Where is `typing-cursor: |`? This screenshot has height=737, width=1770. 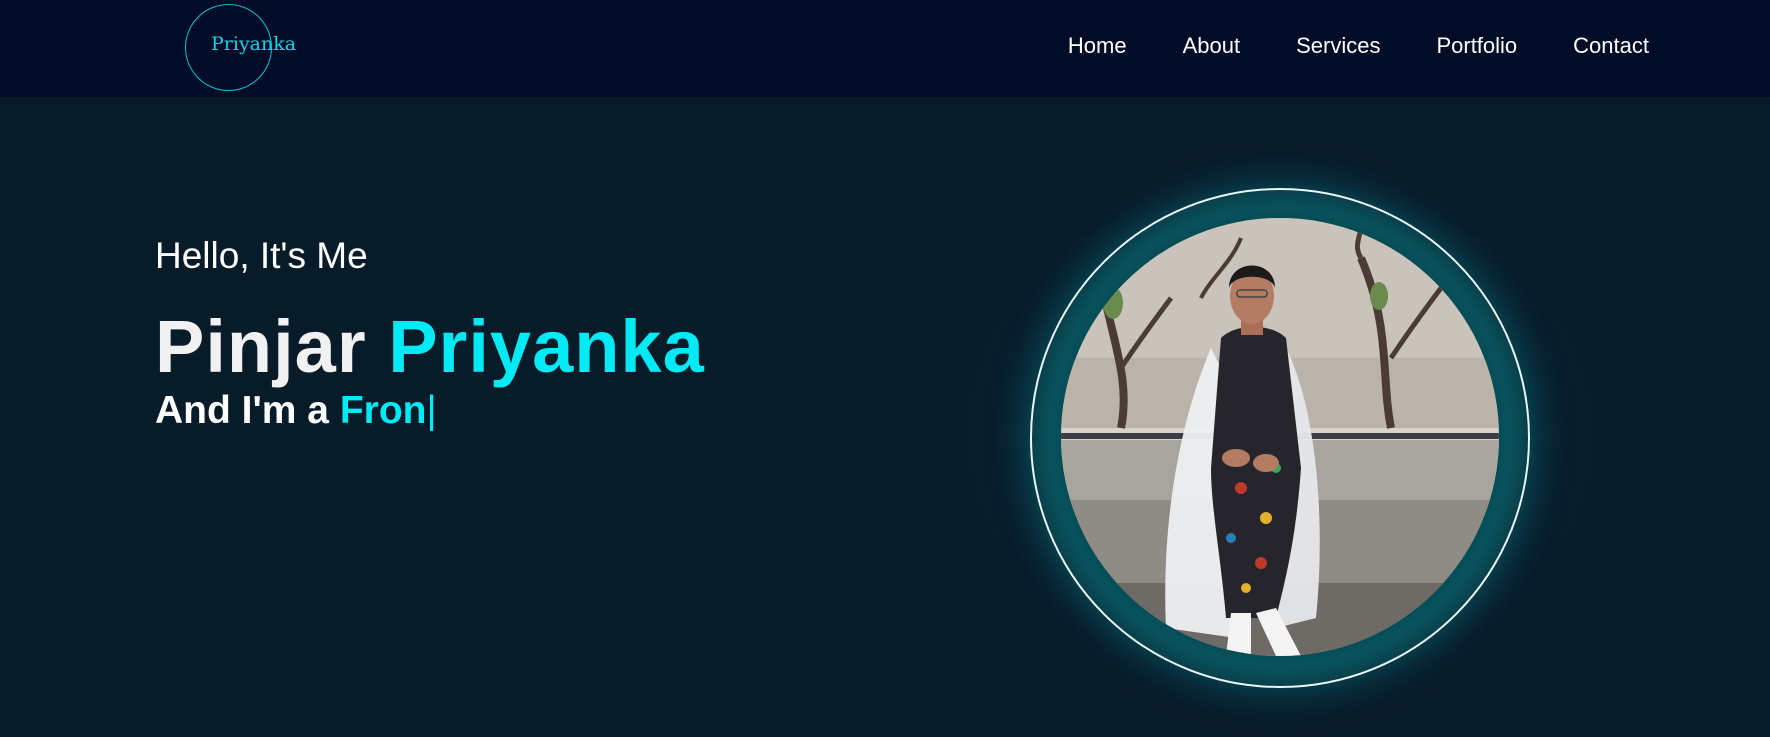
typing-cursor: | is located at coordinates (431, 410).